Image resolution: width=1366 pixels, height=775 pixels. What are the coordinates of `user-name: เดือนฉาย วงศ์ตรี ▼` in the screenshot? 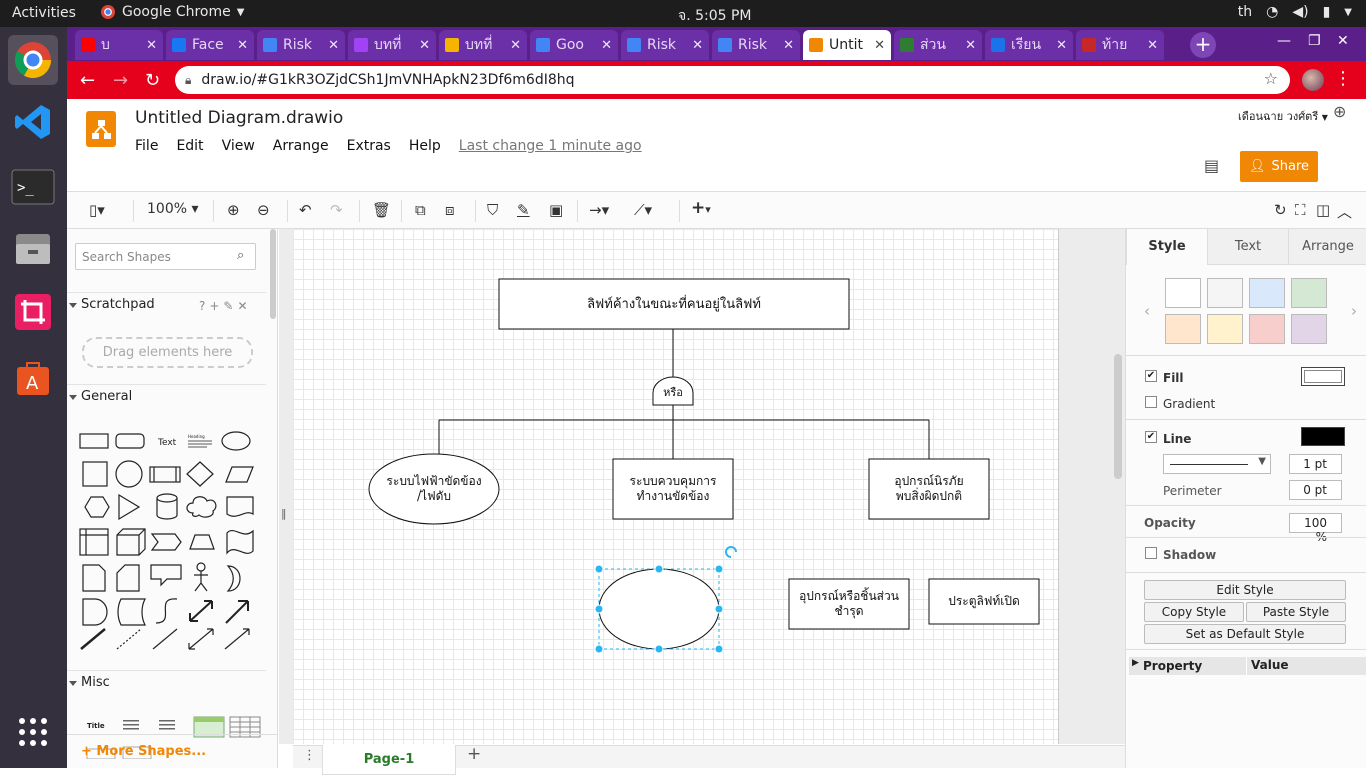 It's located at (1283, 116).